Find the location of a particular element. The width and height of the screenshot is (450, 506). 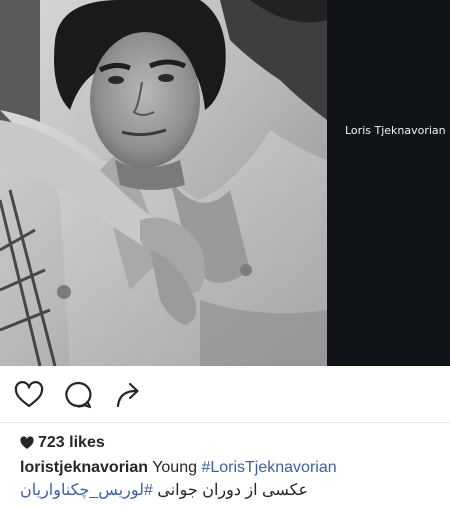

hashtag-link-persian: #لوریس_چکناواریان is located at coordinates (86, 490).